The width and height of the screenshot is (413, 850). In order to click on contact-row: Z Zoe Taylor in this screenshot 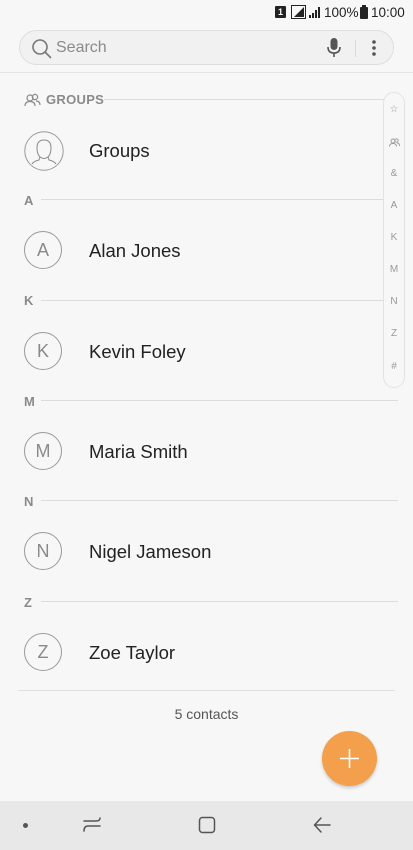, I will do `click(190, 653)`.